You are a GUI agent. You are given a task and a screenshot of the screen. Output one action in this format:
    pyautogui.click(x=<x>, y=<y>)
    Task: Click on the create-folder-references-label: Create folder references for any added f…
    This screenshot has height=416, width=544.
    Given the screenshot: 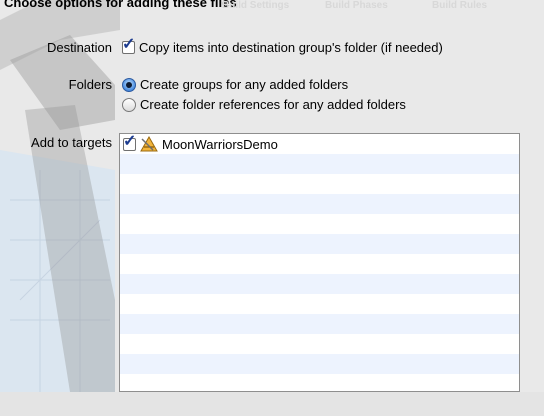 What is the action you would take?
    pyautogui.click(x=273, y=104)
    